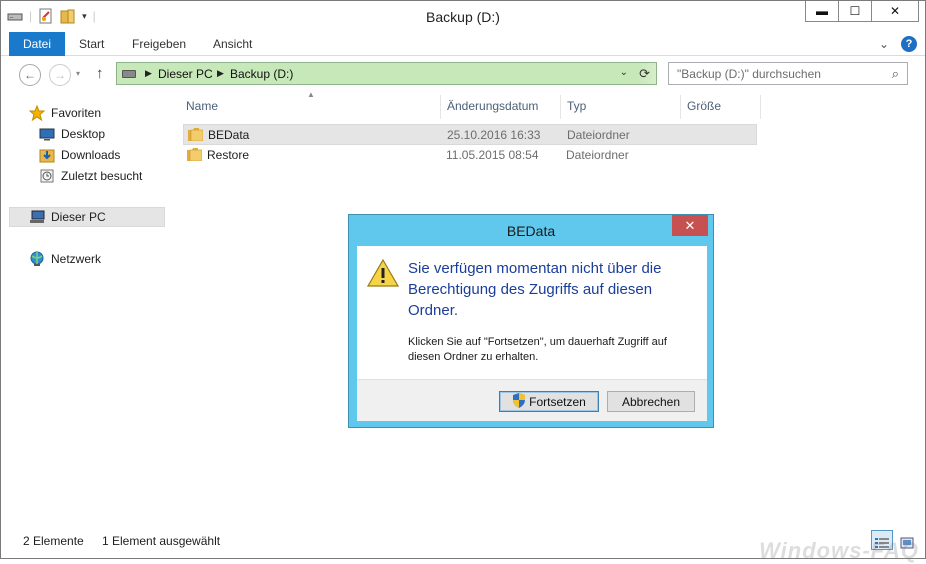  Describe the element at coordinates (102, 176) in the screenshot. I see `sidebar-item-label: Zuletzt besucht` at that location.